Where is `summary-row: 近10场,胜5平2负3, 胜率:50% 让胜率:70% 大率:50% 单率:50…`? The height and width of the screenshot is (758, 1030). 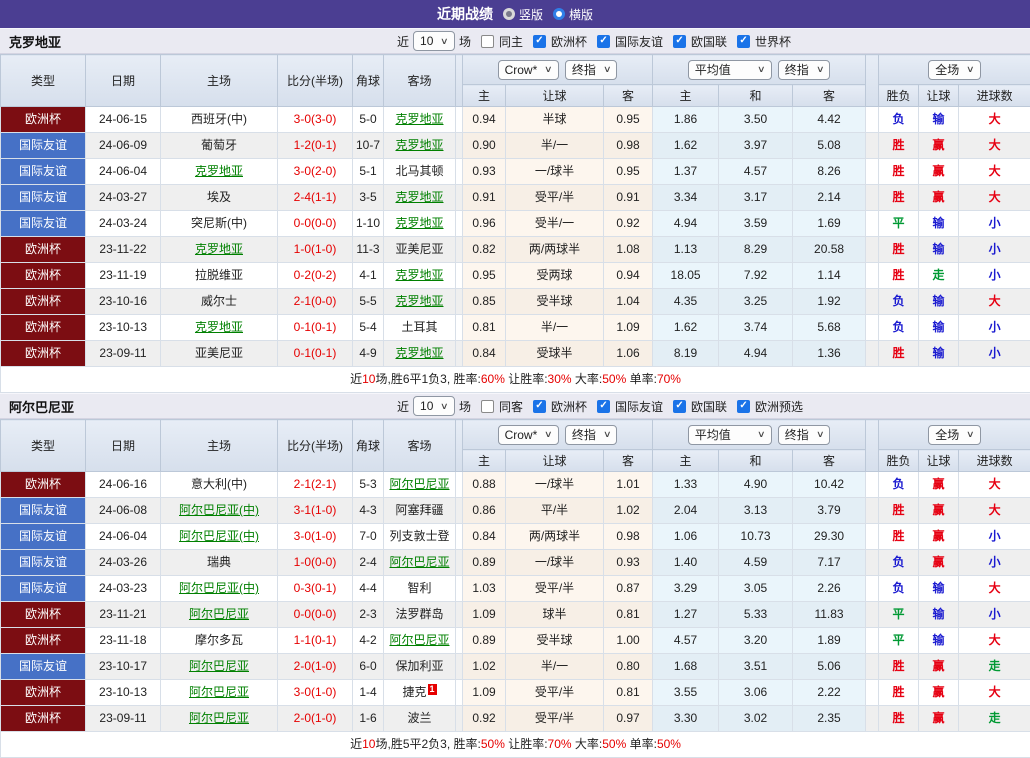 summary-row: 近10场,胜5平2负3, 胜率:50% 让胜率:70% 大率:50% 单率:50… is located at coordinates (515, 745).